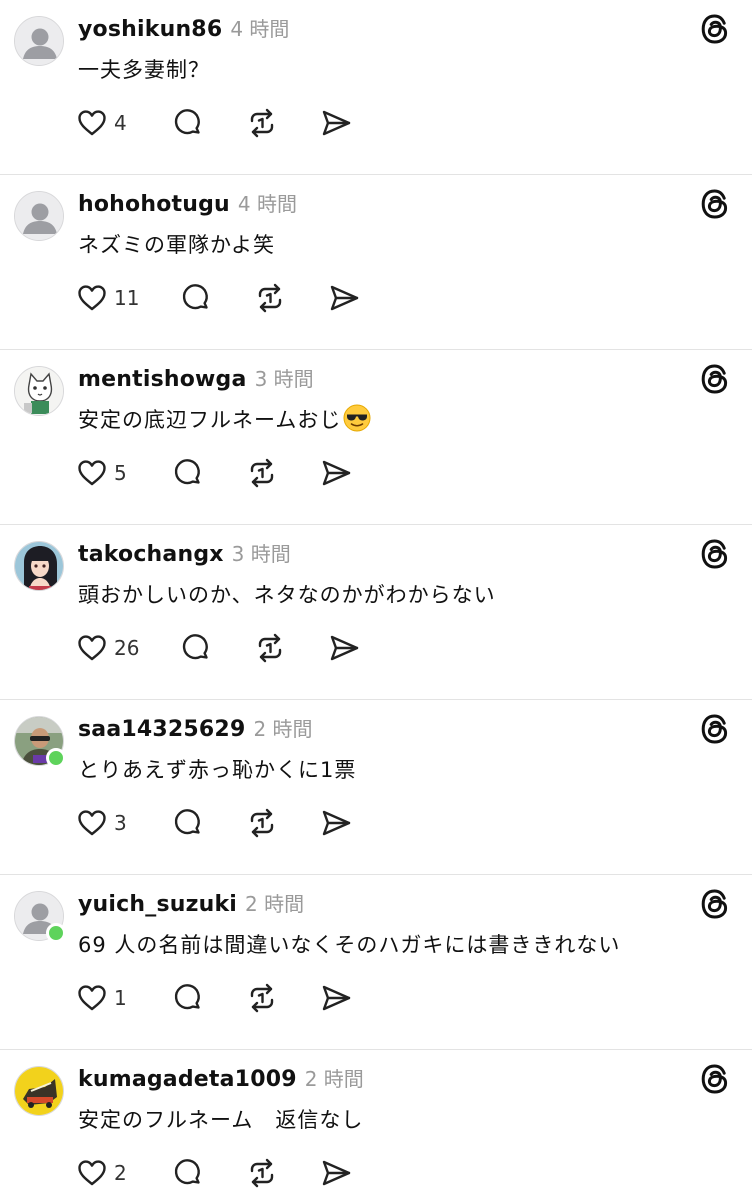 This screenshot has width=752, height=1199. I want to click on post-text: 安定のフルネーム 返信なし, so click(220, 1119).